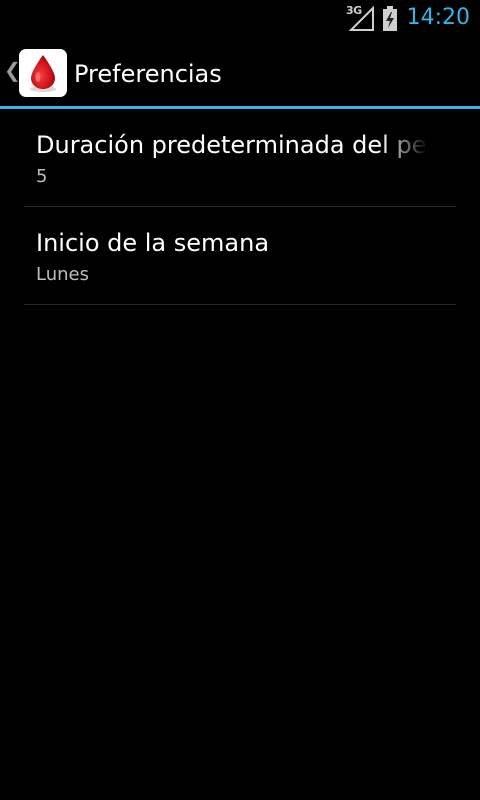 The height and width of the screenshot is (800, 480). I want to click on preference-week-start: Inicio de la semana Lunes, so click(240, 256).